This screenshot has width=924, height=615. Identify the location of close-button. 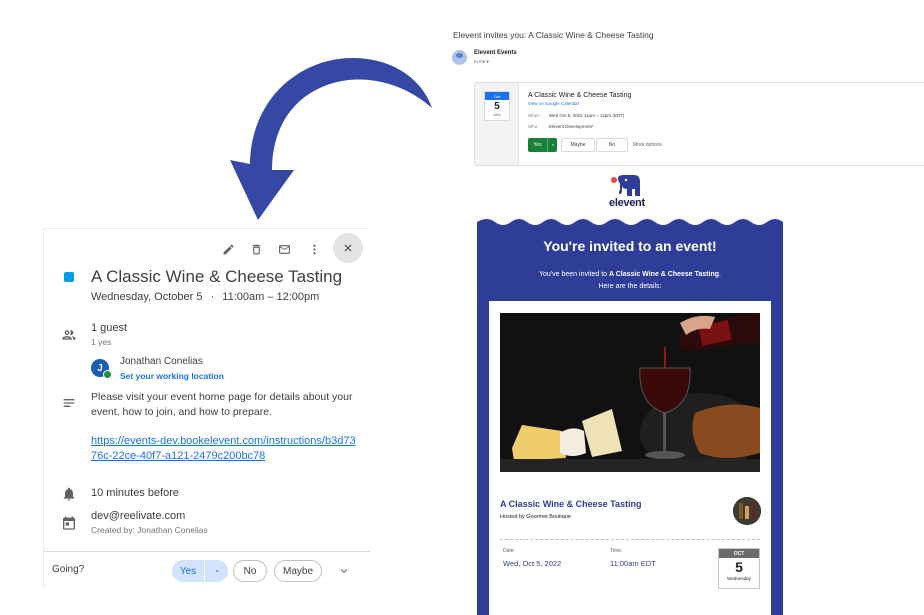
(348, 248).